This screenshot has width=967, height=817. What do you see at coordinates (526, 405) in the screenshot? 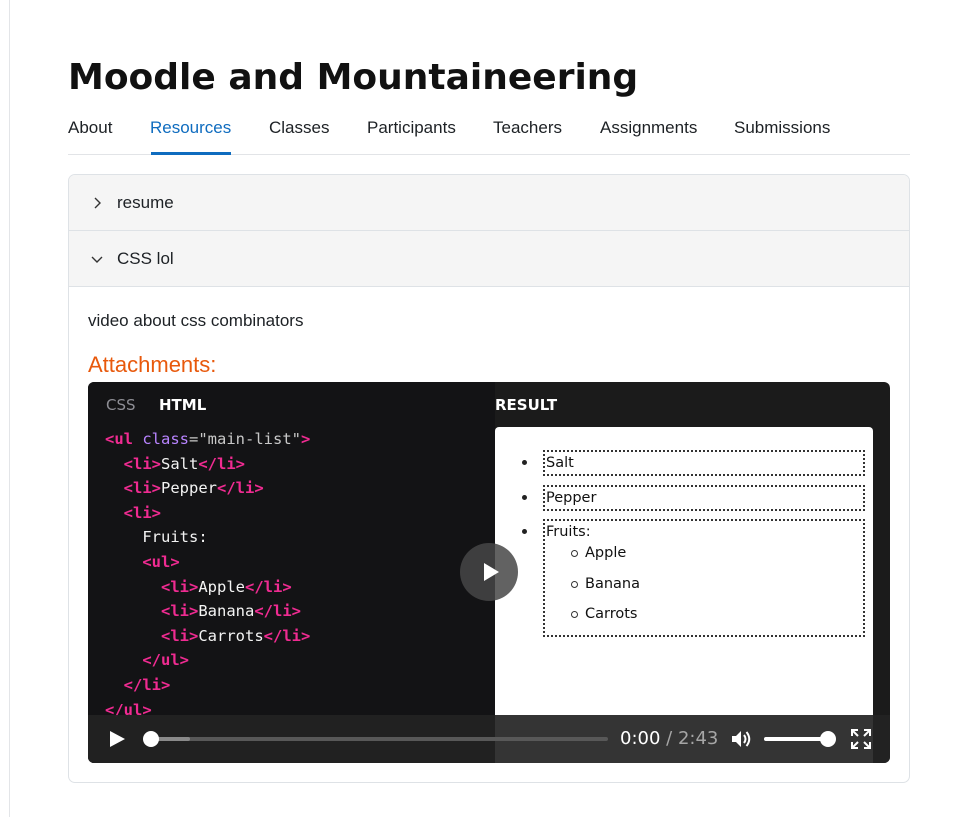
I see `result-label: RESULT` at bounding box center [526, 405].